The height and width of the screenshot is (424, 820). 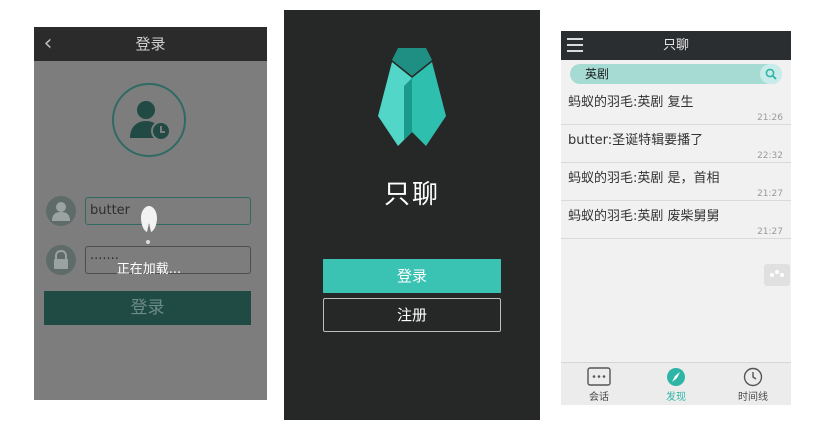 What do you see at coordinates (599, 397) in the screenshot?
I see `tab-label: 会话` at bounding box center [599, 397].